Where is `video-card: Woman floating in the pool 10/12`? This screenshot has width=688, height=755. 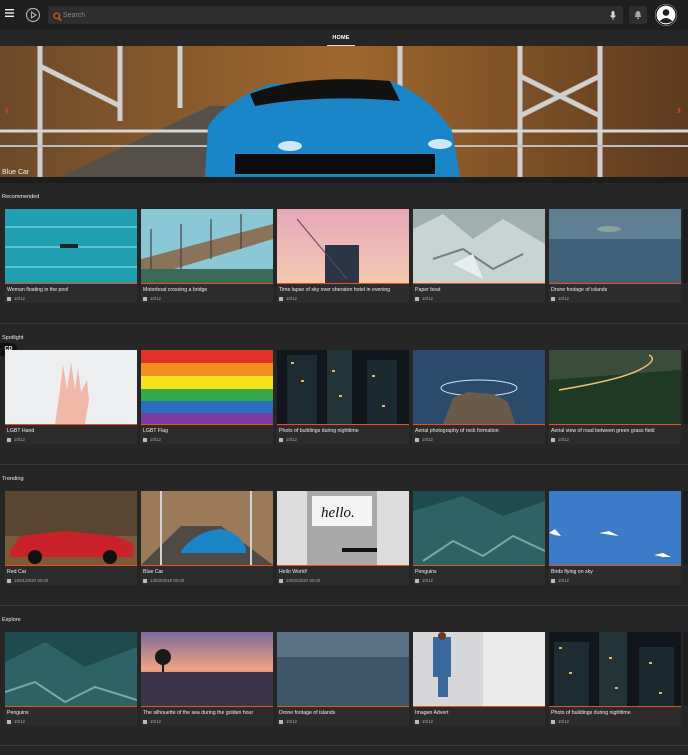
video-card: Woman floating in the pool 10/12 is located at coordinates (71, 256).